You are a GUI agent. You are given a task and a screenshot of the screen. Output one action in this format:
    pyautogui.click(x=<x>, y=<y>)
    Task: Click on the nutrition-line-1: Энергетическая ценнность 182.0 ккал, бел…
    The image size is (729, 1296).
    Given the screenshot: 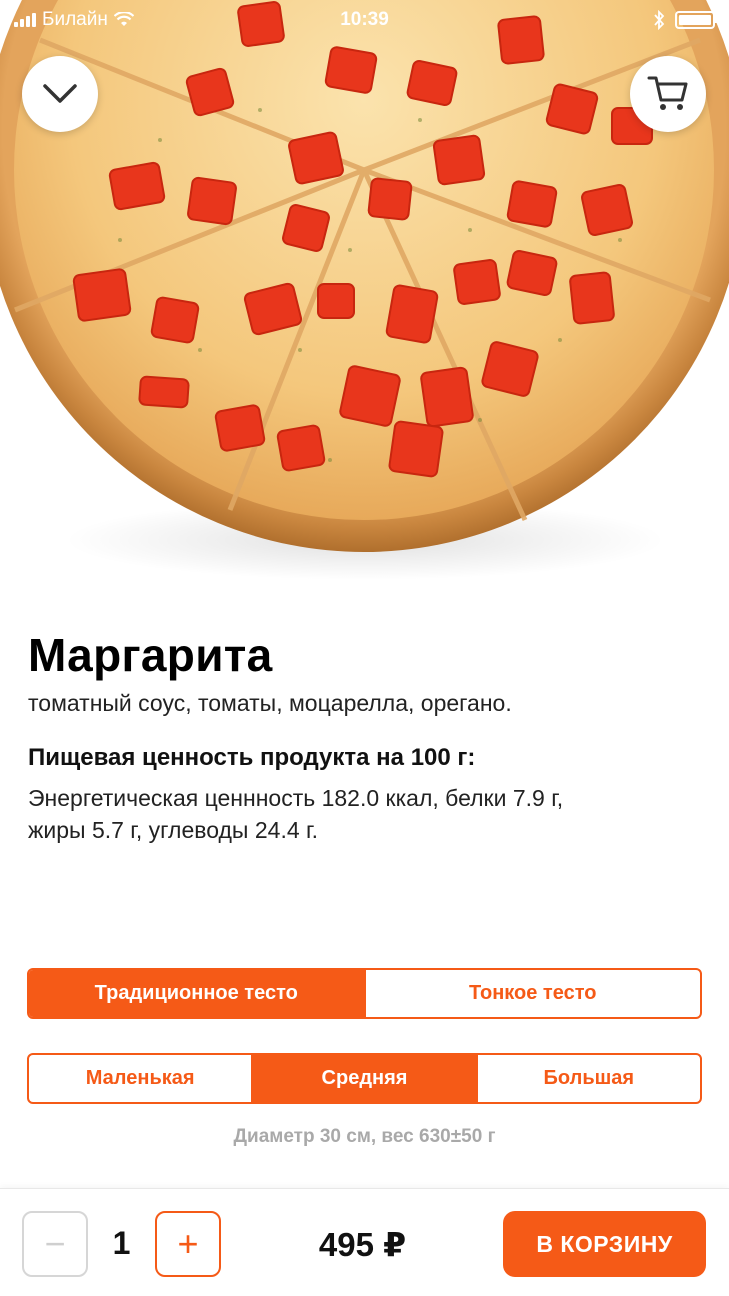 What is the action you would take?
    pyautogui.click(x=296, y=798)
    